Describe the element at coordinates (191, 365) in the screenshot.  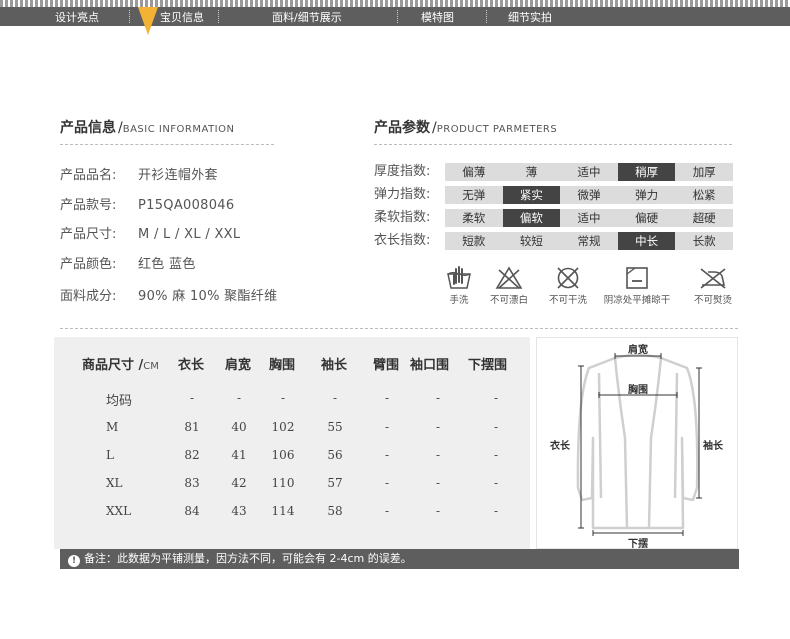
I see `size-column-header: 衣长` at that location.